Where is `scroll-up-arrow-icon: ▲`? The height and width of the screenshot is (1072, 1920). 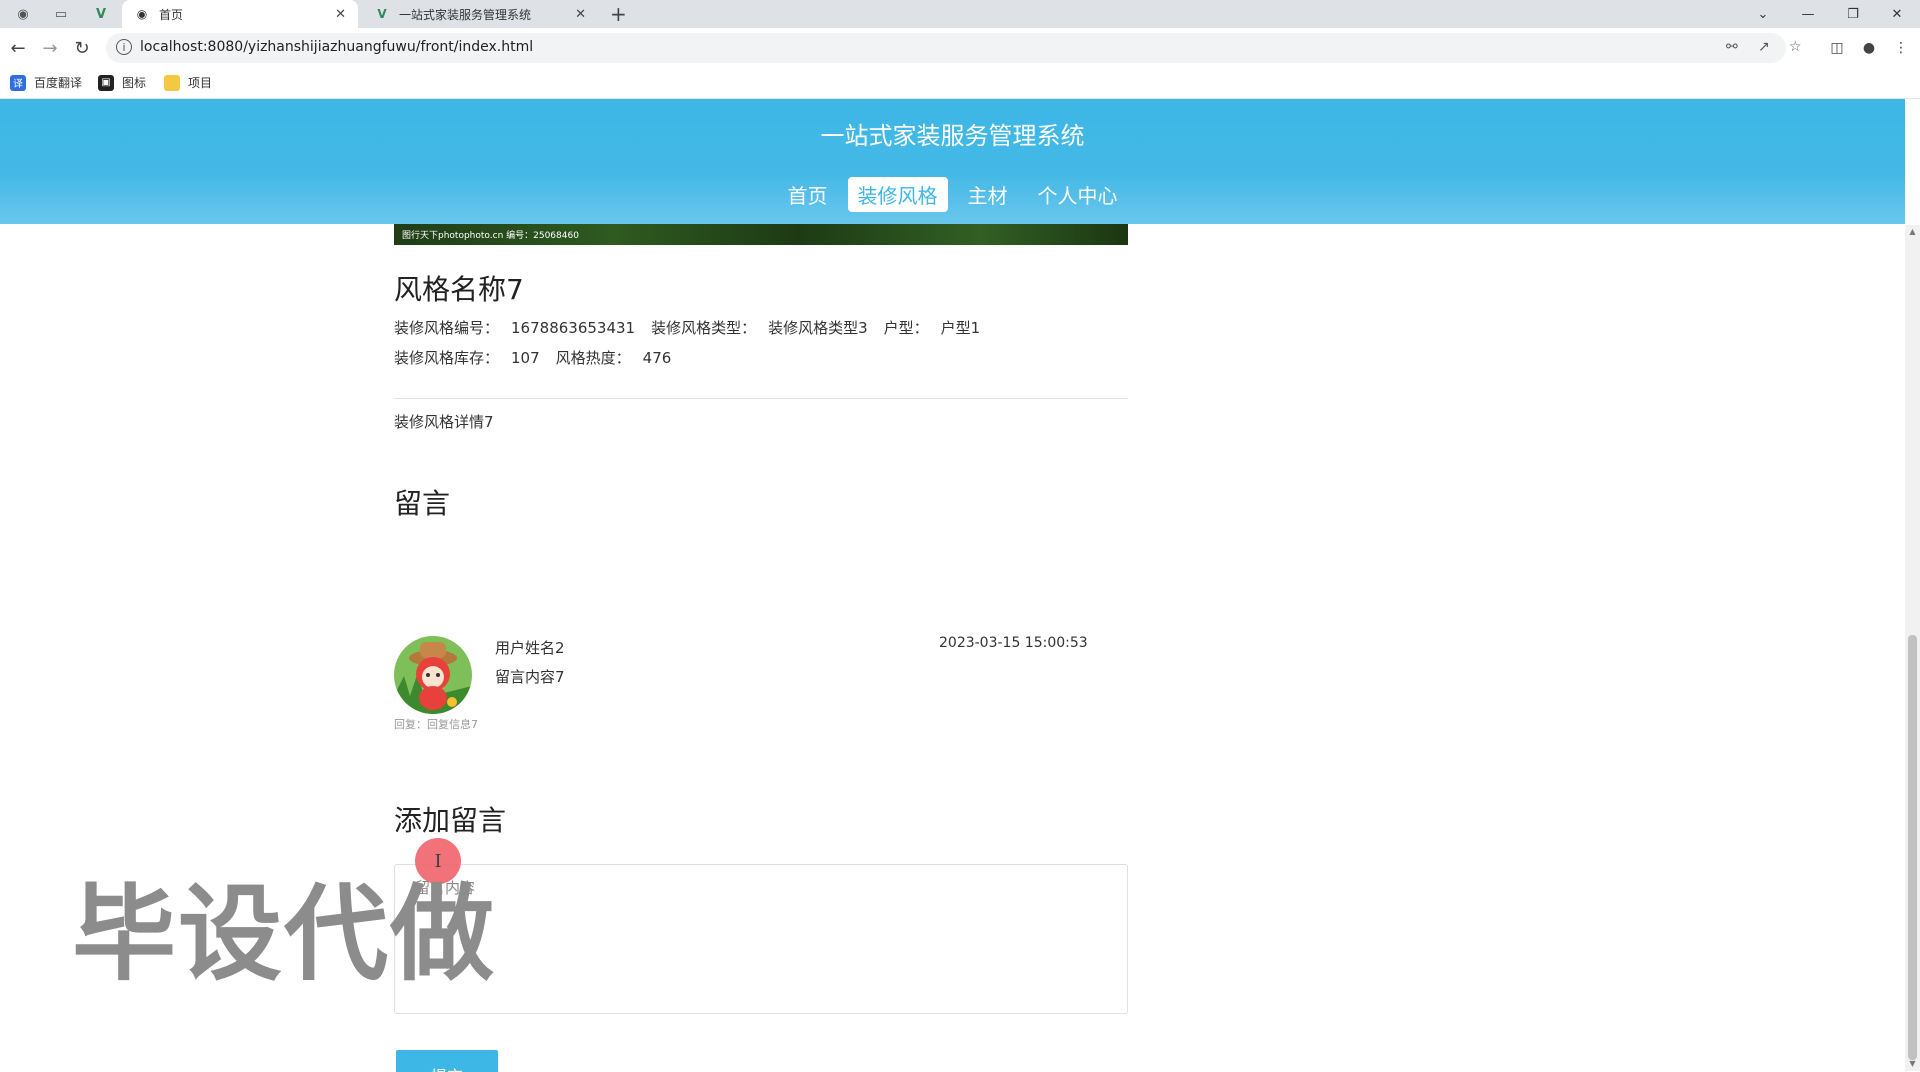
scroll-up-arrow-icon: ▲ is located at coordinates (1912, 232).